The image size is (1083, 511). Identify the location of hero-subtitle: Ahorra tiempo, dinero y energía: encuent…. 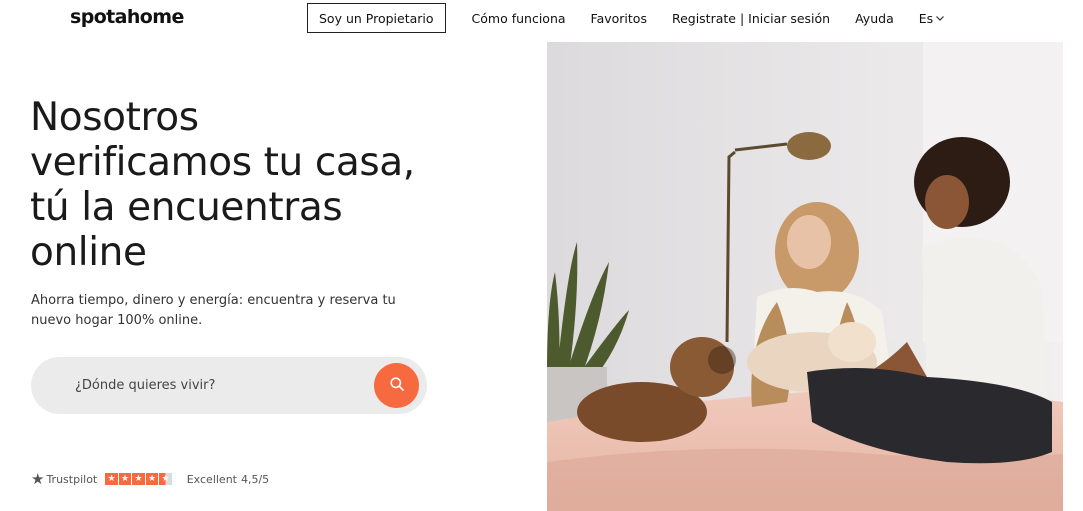
(213, 310).